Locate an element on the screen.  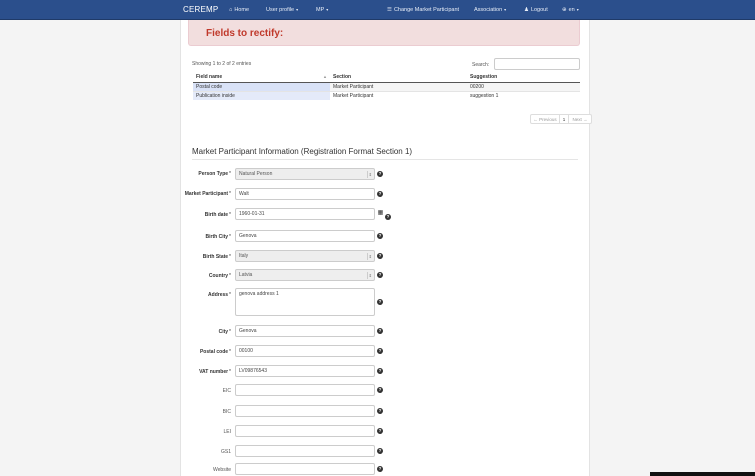
website-field is located at coordinates (305, 469).